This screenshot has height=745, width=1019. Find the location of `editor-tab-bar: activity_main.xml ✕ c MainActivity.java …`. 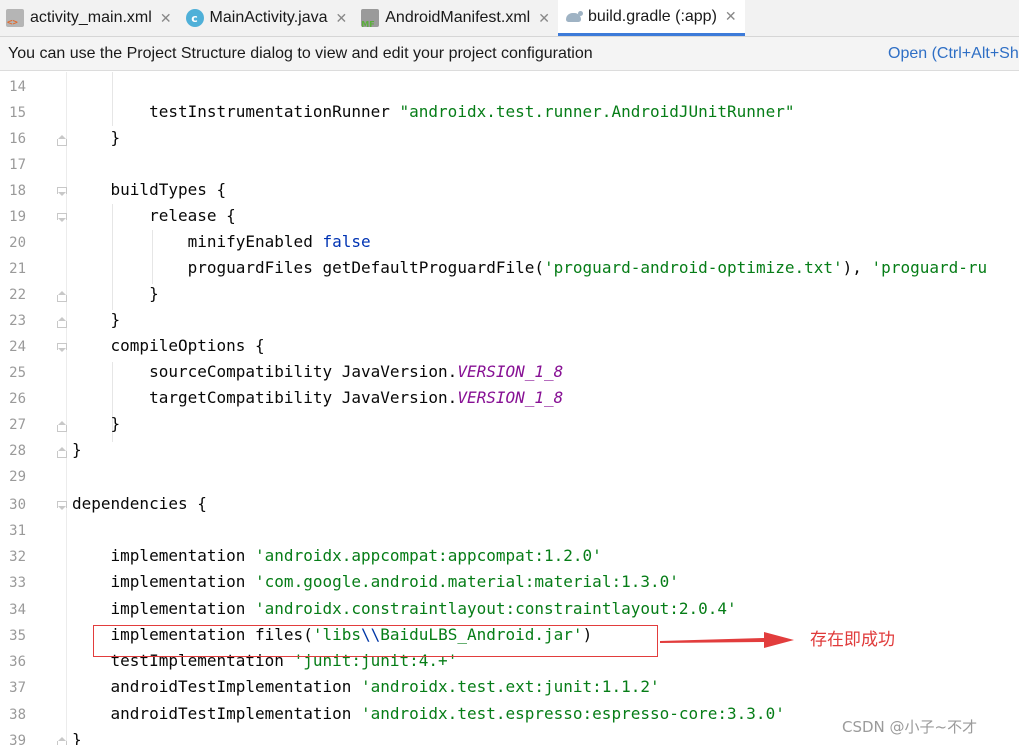

editor-tab-bar: activity_main.xml ✕ c MainActivity.java … is located at coordinates (509, 18).